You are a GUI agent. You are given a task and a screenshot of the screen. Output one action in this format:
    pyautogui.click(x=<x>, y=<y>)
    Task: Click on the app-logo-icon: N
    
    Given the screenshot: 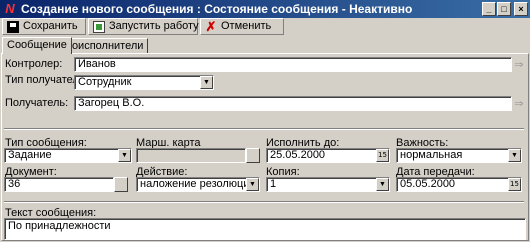 What is the action you would take?
    pyautogui.click(x=10, y=8)
    